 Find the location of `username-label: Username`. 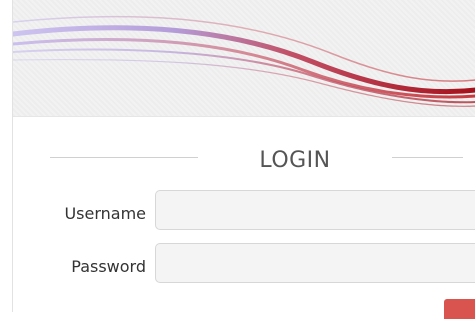

username-label: Username is located at coordinates (105, 213).